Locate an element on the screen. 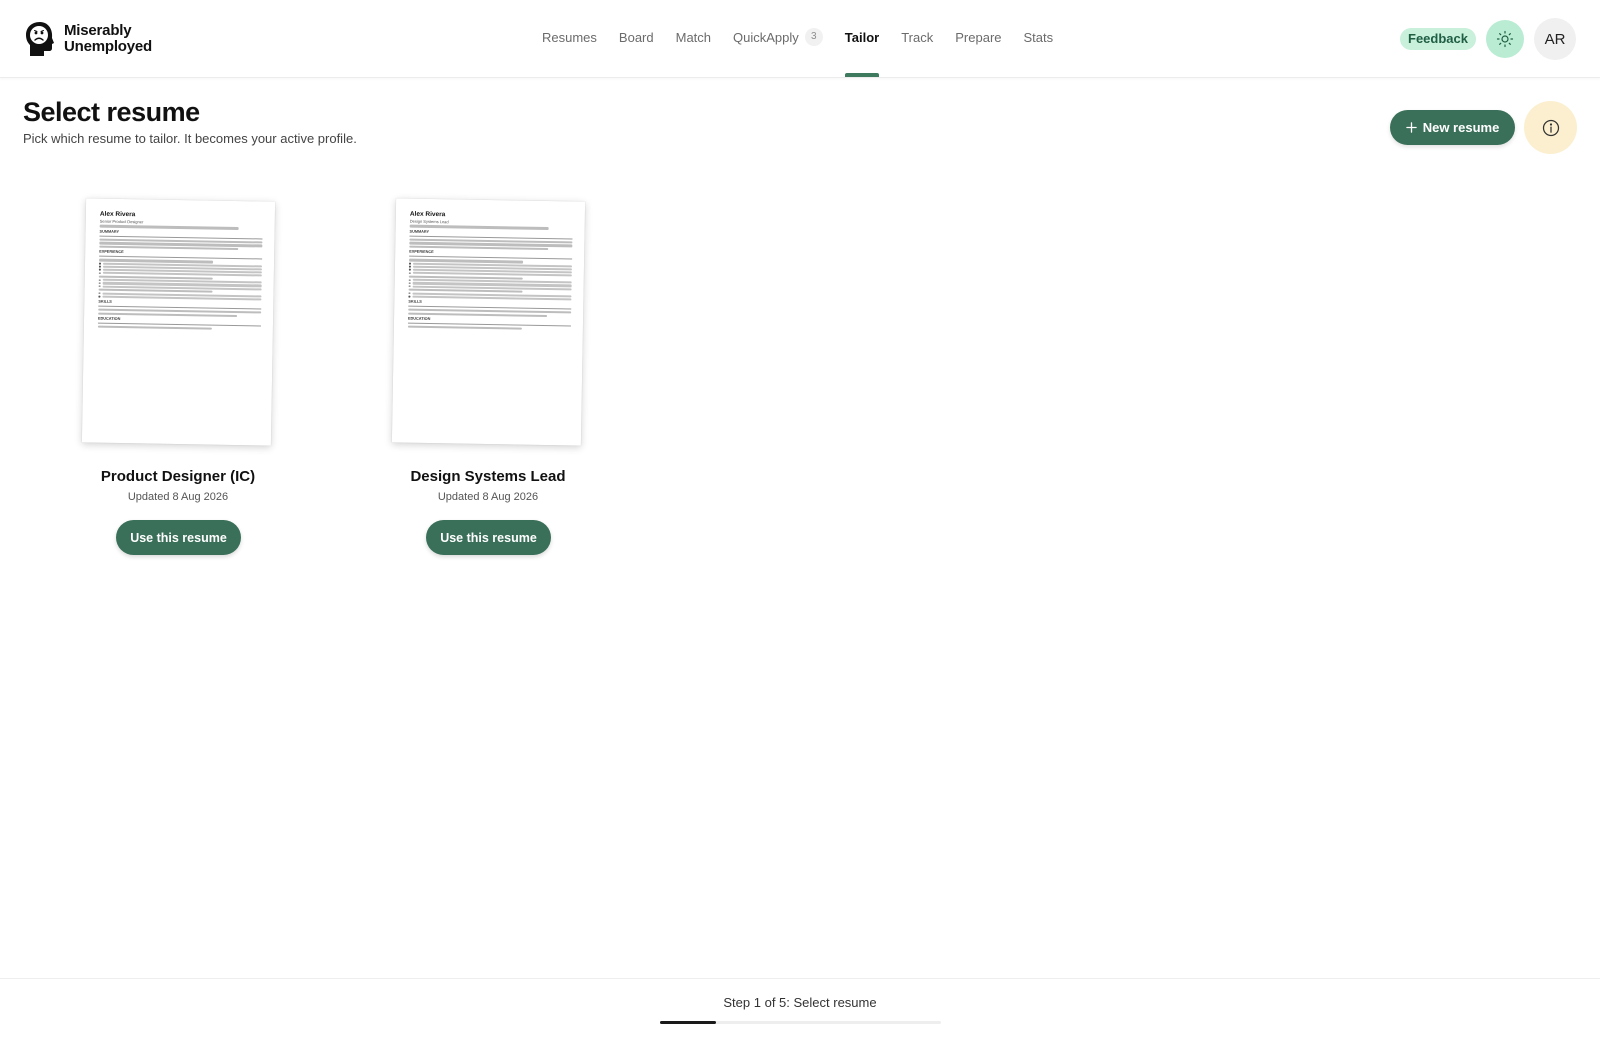 Image resolution: width=1600 pixels, height=1039 pixels. new-resume-label: New resume is located at coordinates (1461, 127).